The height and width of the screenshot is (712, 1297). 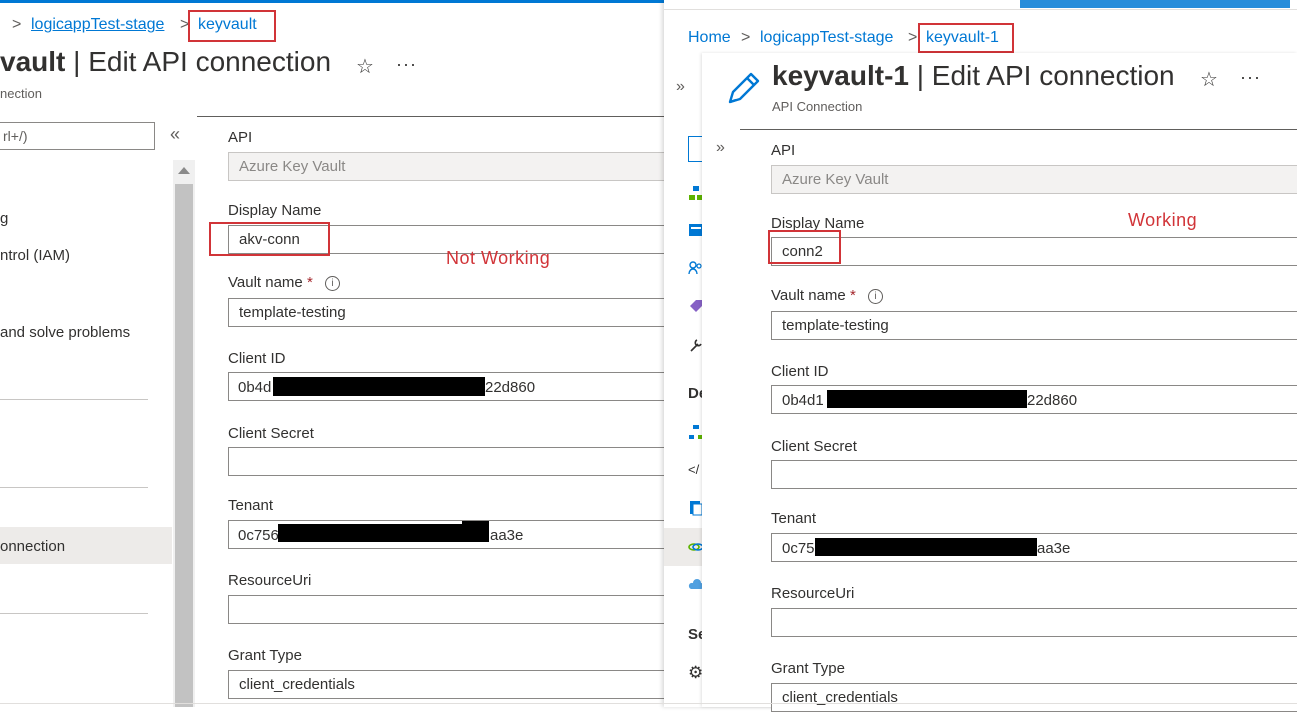 I want to click on nav-item-edit-connection: onnection, so click(x=32, y=546).